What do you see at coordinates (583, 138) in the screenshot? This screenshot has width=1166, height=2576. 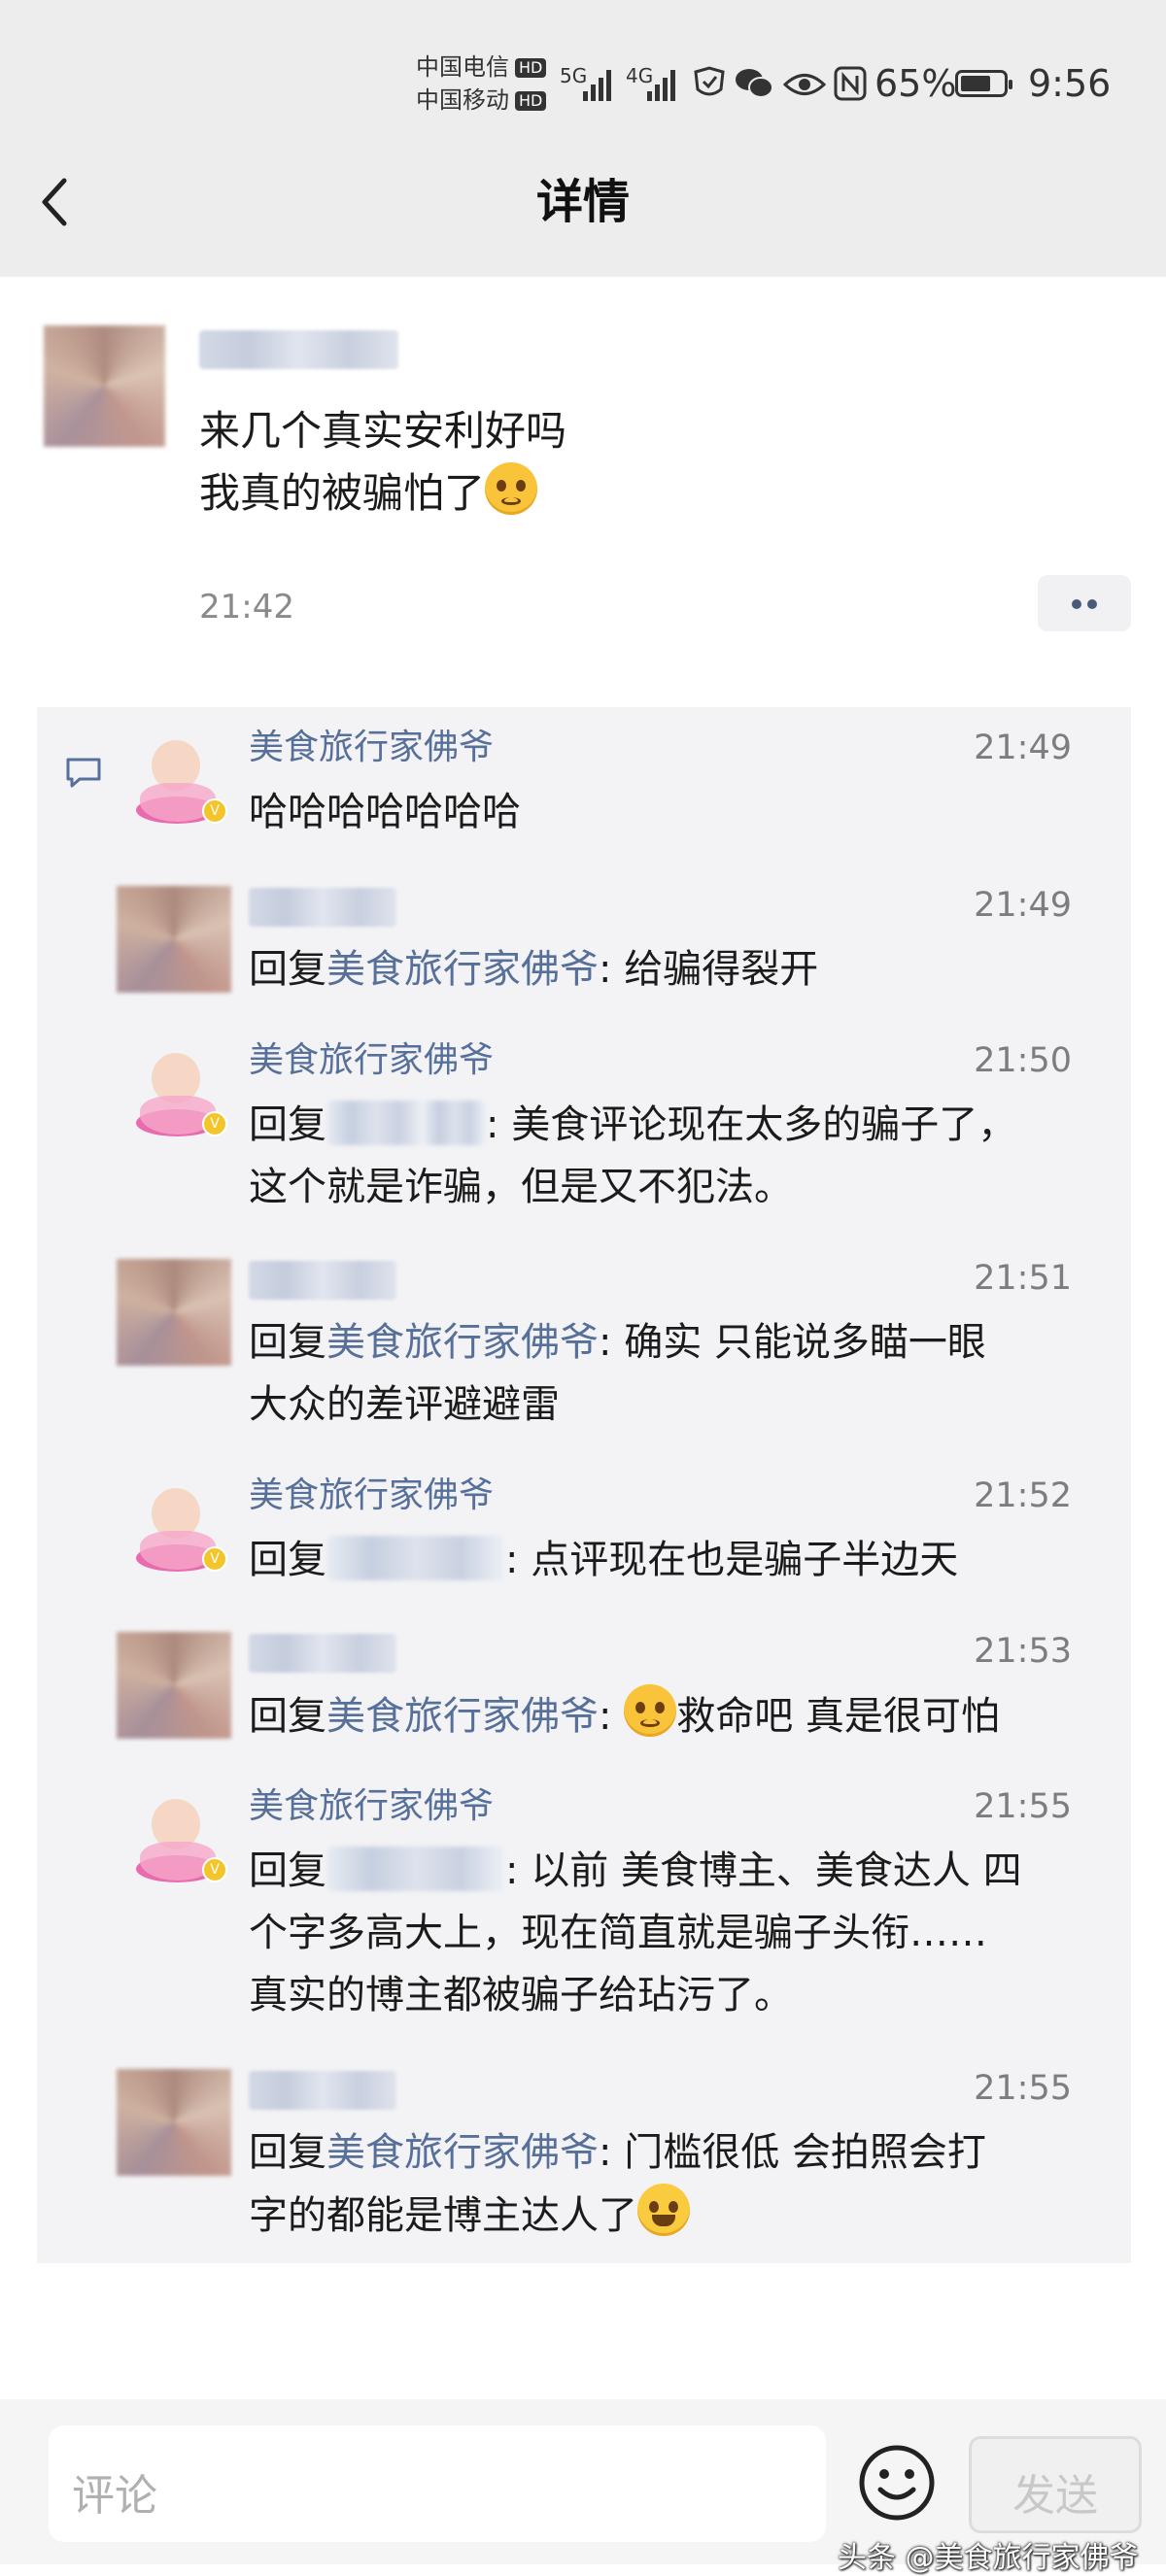 I see `top-bar` at bounding box center [583, 138].